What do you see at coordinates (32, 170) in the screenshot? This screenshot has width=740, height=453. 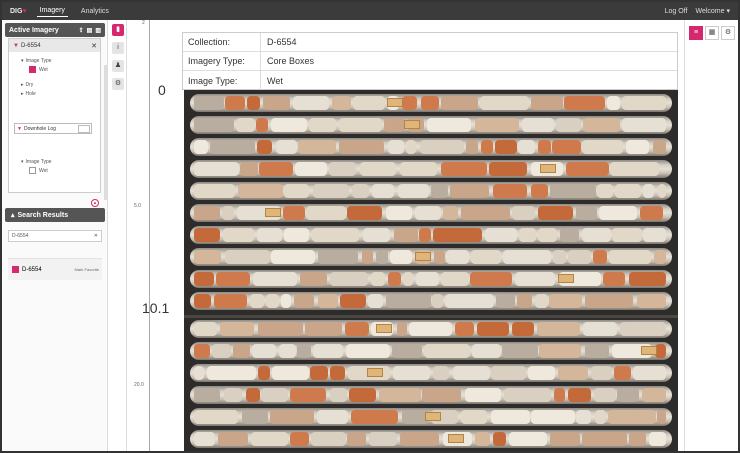 I see `checkbox-unchecked` at bounding box center [32, 170].